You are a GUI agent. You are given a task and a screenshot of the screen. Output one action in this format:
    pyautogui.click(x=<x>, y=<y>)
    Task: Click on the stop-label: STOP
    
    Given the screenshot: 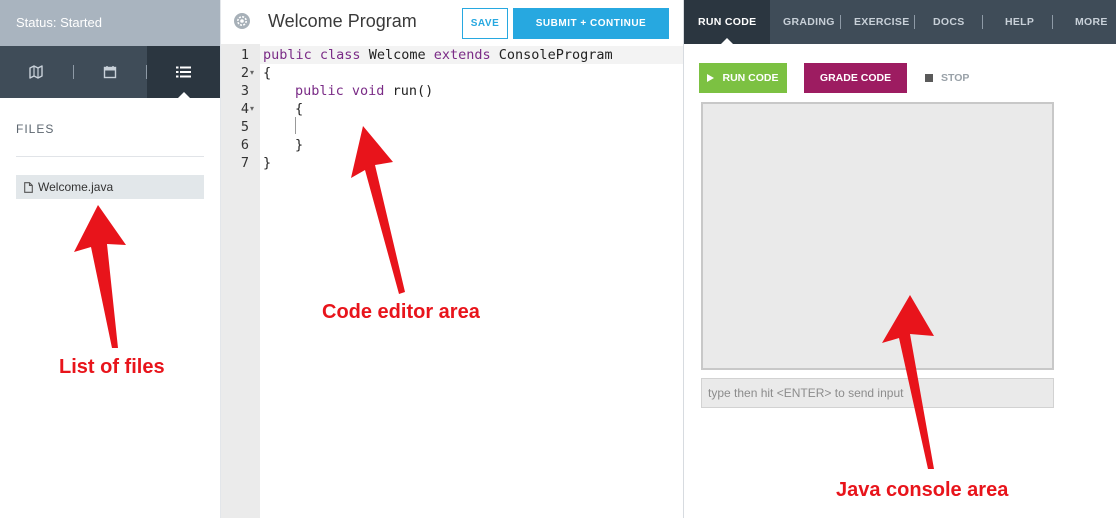 What is the action you would take?
    pyautogui.click(x=955, y=78)
    